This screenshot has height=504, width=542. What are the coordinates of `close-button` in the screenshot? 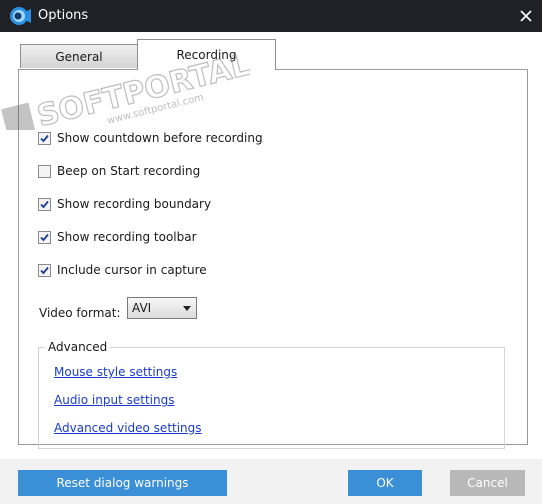 It's located at (526, 16).